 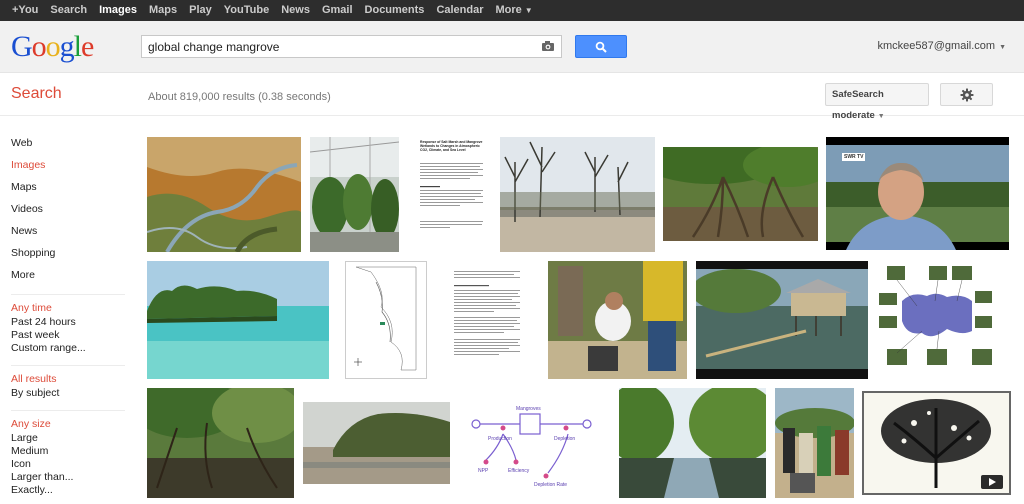 I want to click on topnav-link-you: +You, so click(x=25, y=10).